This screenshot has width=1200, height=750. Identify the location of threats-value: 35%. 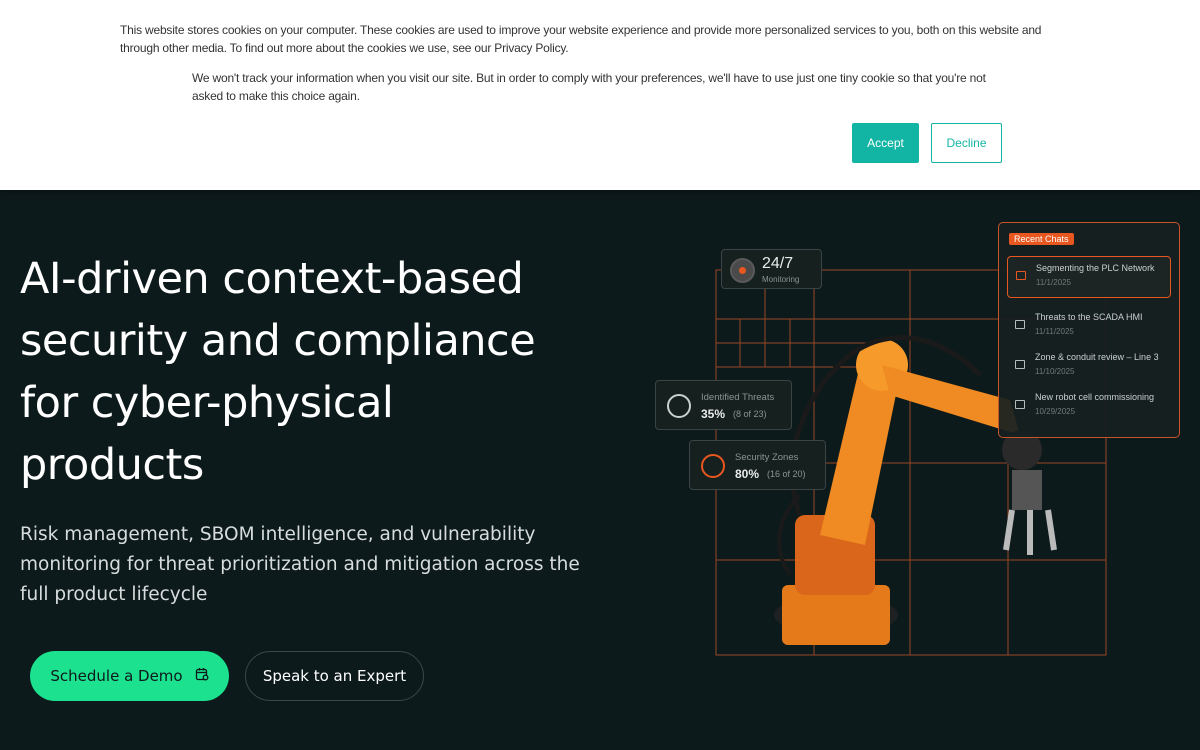
(713, 414).